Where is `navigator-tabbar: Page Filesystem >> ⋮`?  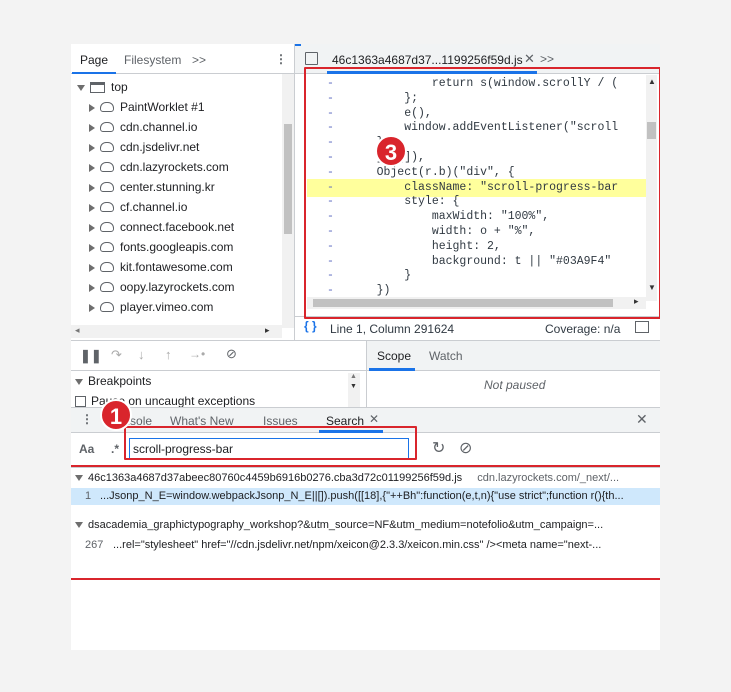 navigator-tabbar: Page Filesystem >> ⋮ is located at coordinates (183, 59).